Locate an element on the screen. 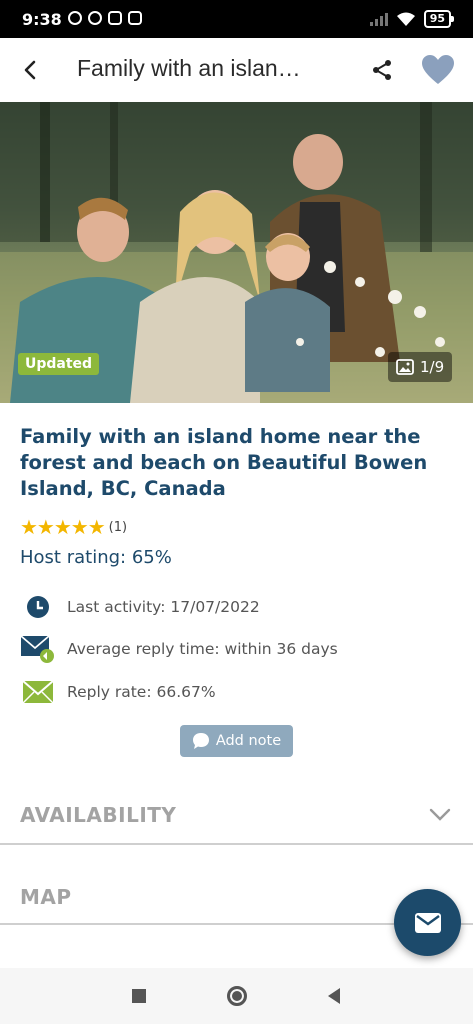 This screenshot has width=473, height=1024. availability-label: AVAILABILITY is located at coordinates (98, 815).